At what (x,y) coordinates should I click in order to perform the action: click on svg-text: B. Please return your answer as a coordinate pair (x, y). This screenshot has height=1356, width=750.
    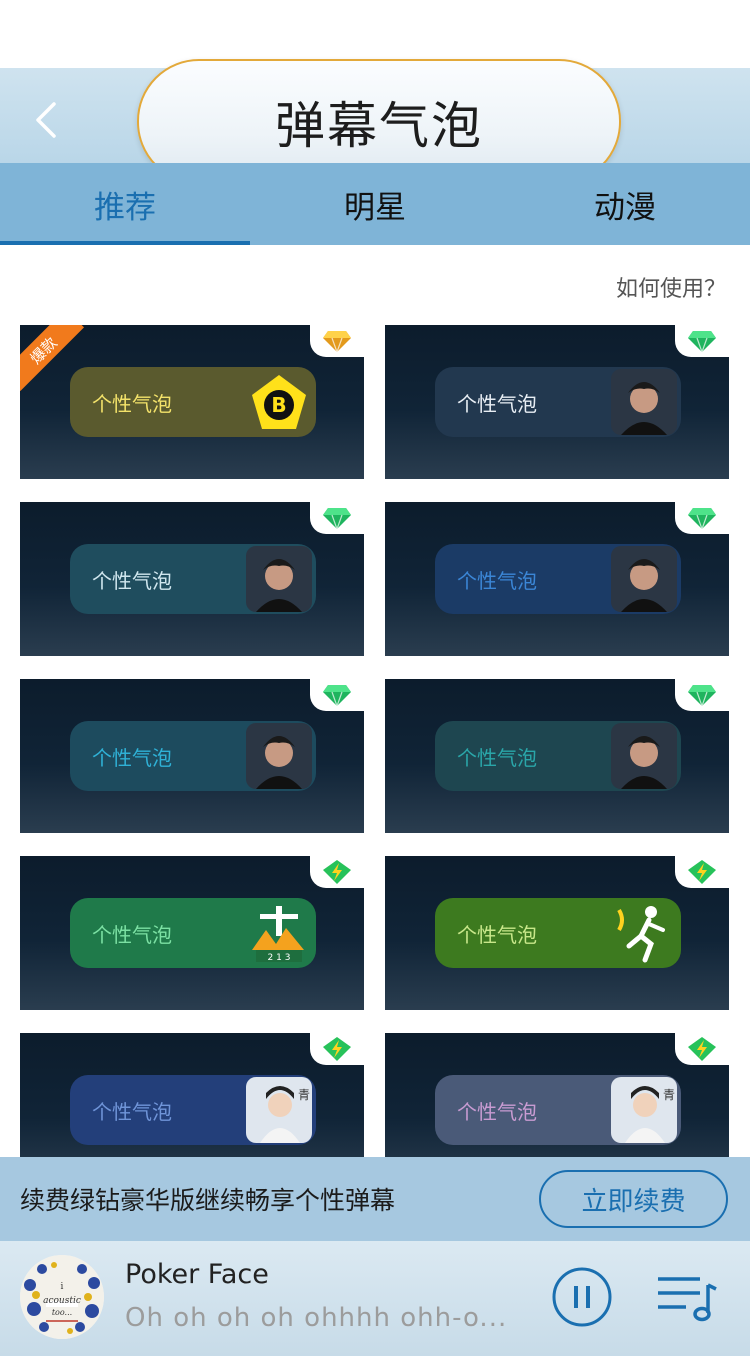
    Looking at the image, I should click on (278, 405).